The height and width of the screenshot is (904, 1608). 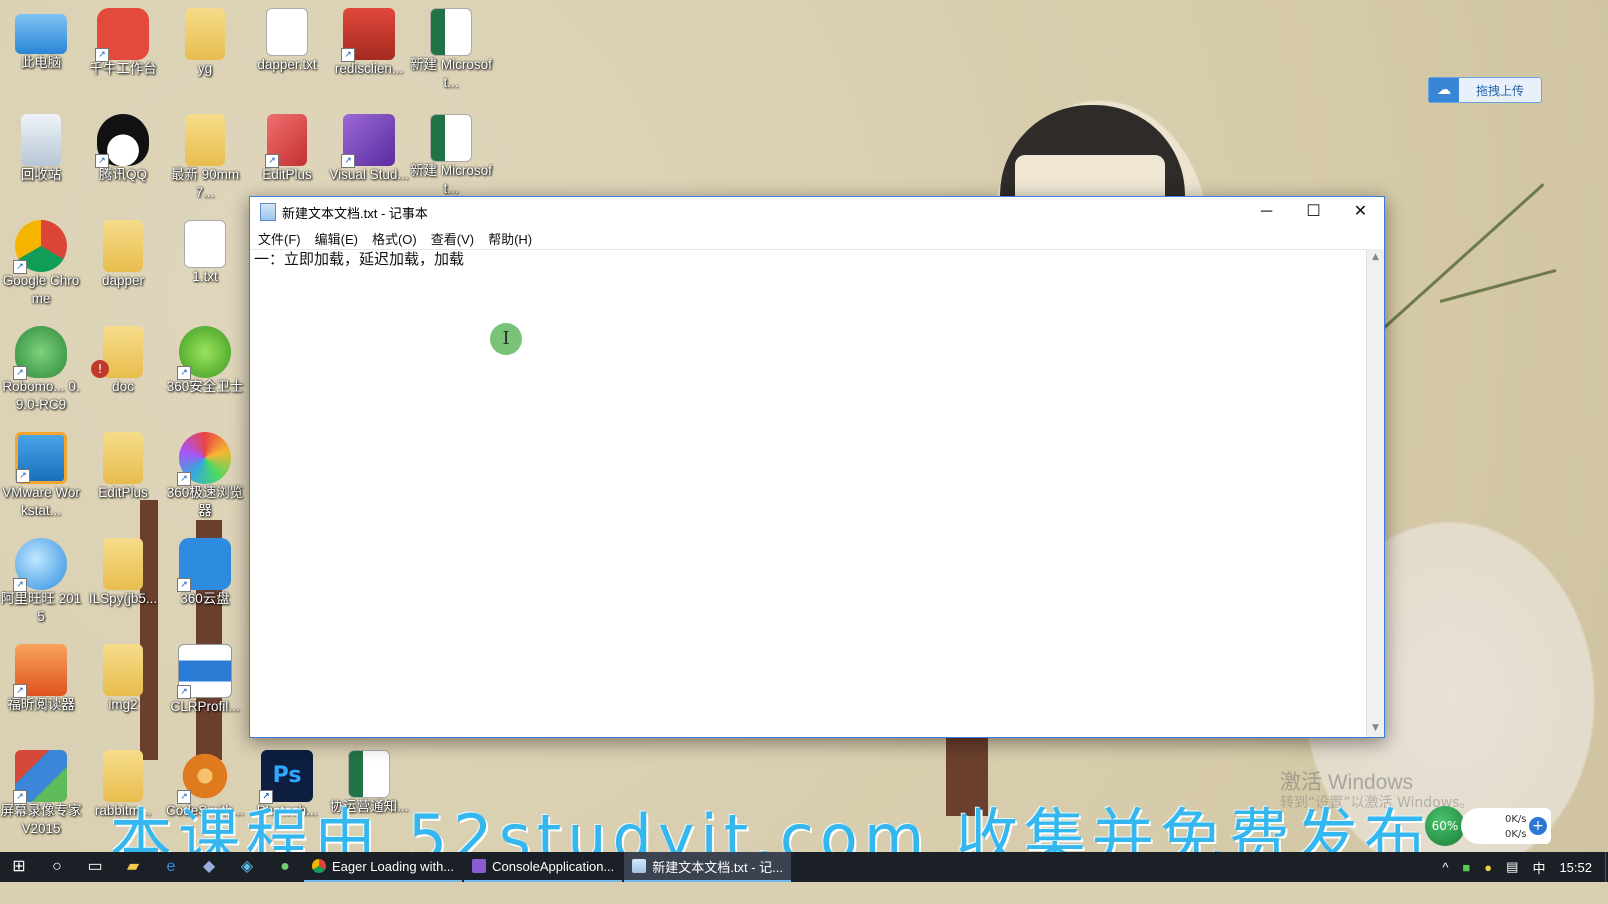 What do you see at coordinates (209, 867) in the screenshot?
I see `pinned-app-icon: ◆` at bounding box center [209, 867].